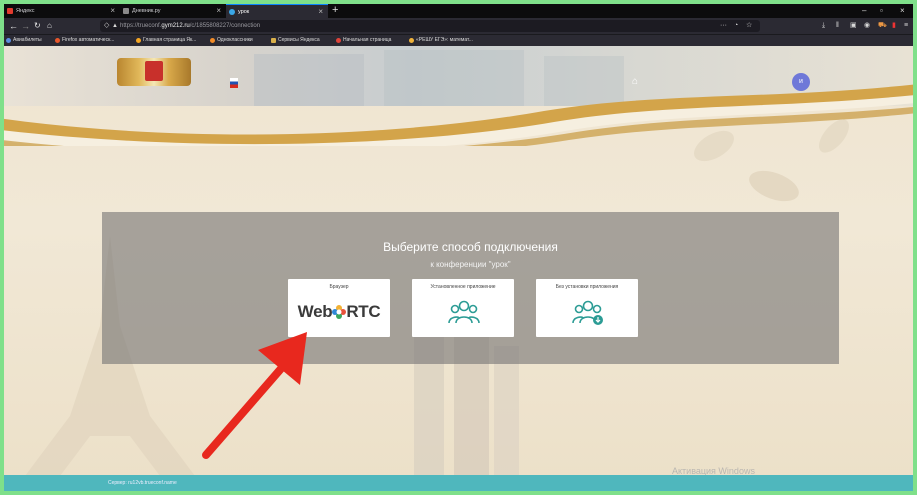  Describe the element at coordinates (723, 26) in the screenshot. I see `page-actions-icon: ···` at that location.